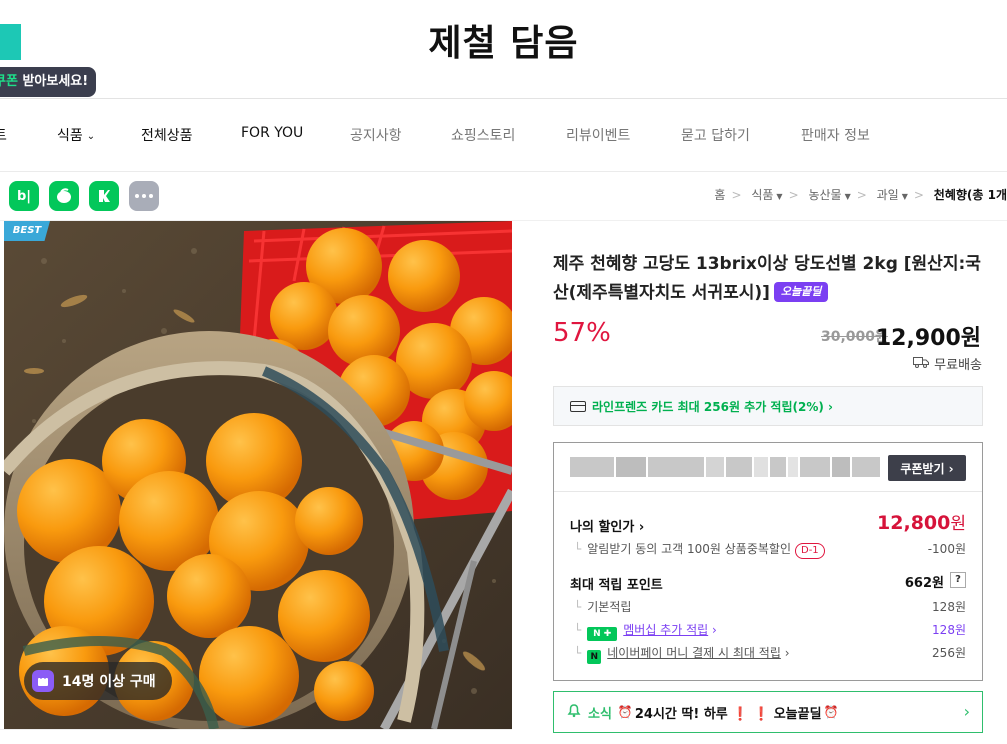 This screenshot has width=1007, height=744. Describe the element at coordinates (607, 525) in the screenshot. I see `my-discount-price-link: 나의 할인가 ›` at that location.